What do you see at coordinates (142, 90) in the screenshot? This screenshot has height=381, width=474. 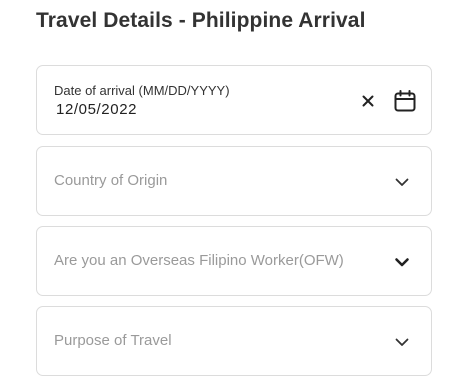 I see `arrival-date-label: Date of arrival (MM/DD/YYYY)` at bounding box center [142, 90].